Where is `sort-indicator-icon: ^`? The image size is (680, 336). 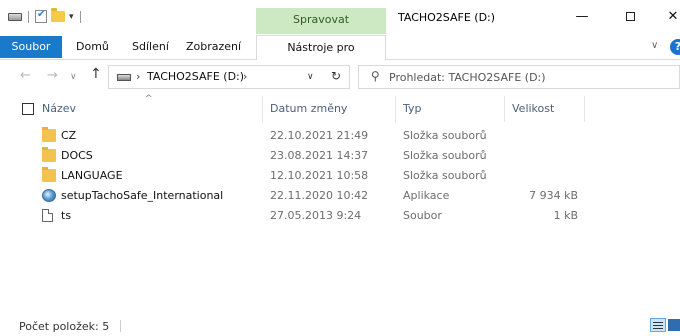 sort-indicator-icon: ^ is located at coordinates (149, 99).